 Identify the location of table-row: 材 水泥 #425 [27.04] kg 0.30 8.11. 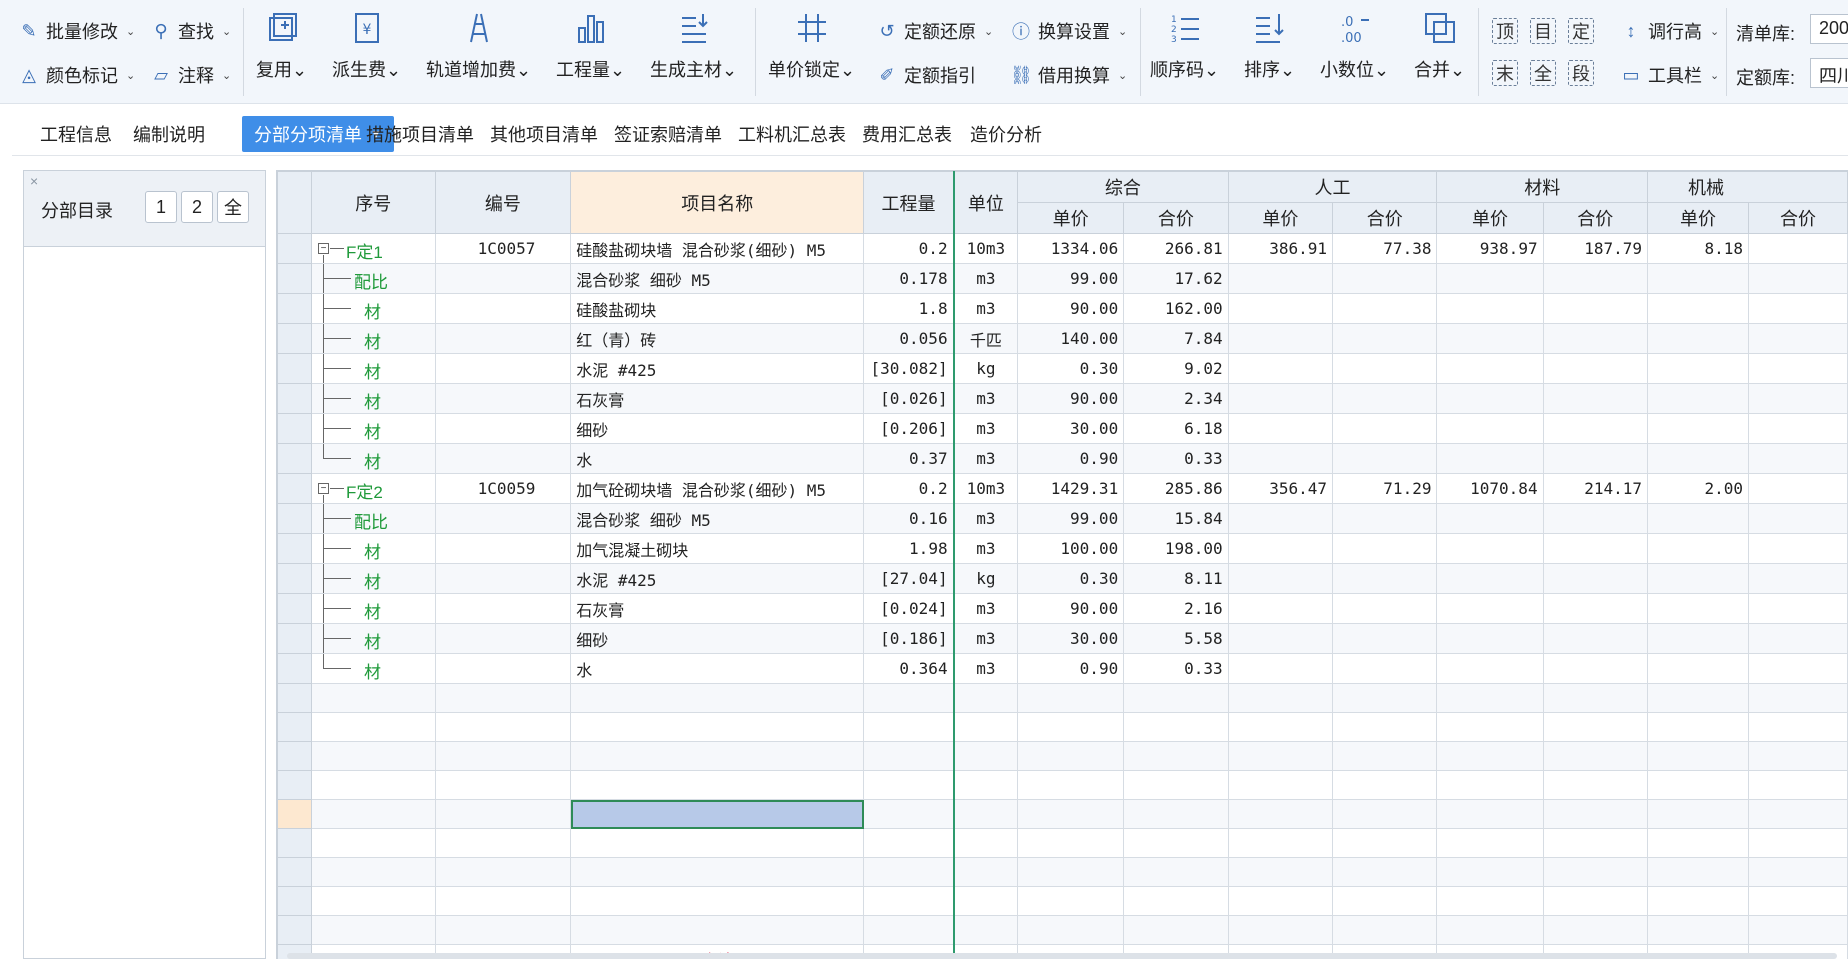
(1062, 578).